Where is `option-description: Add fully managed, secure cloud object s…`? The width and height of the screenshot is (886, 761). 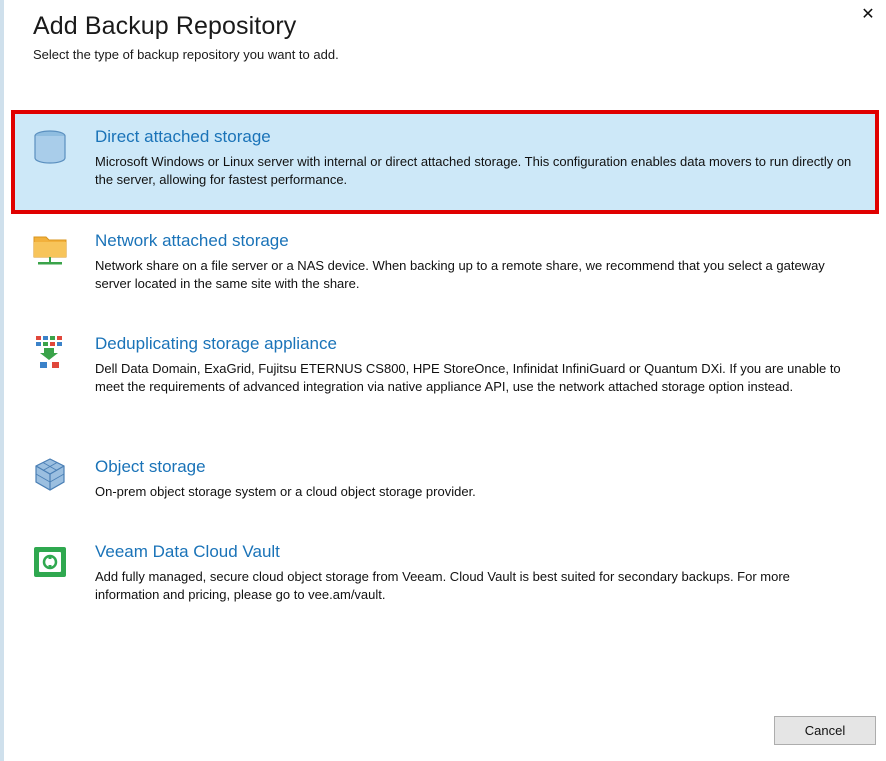 option-description: Add fully managed, secure cloud object s… is located at coordinates (442, 585).